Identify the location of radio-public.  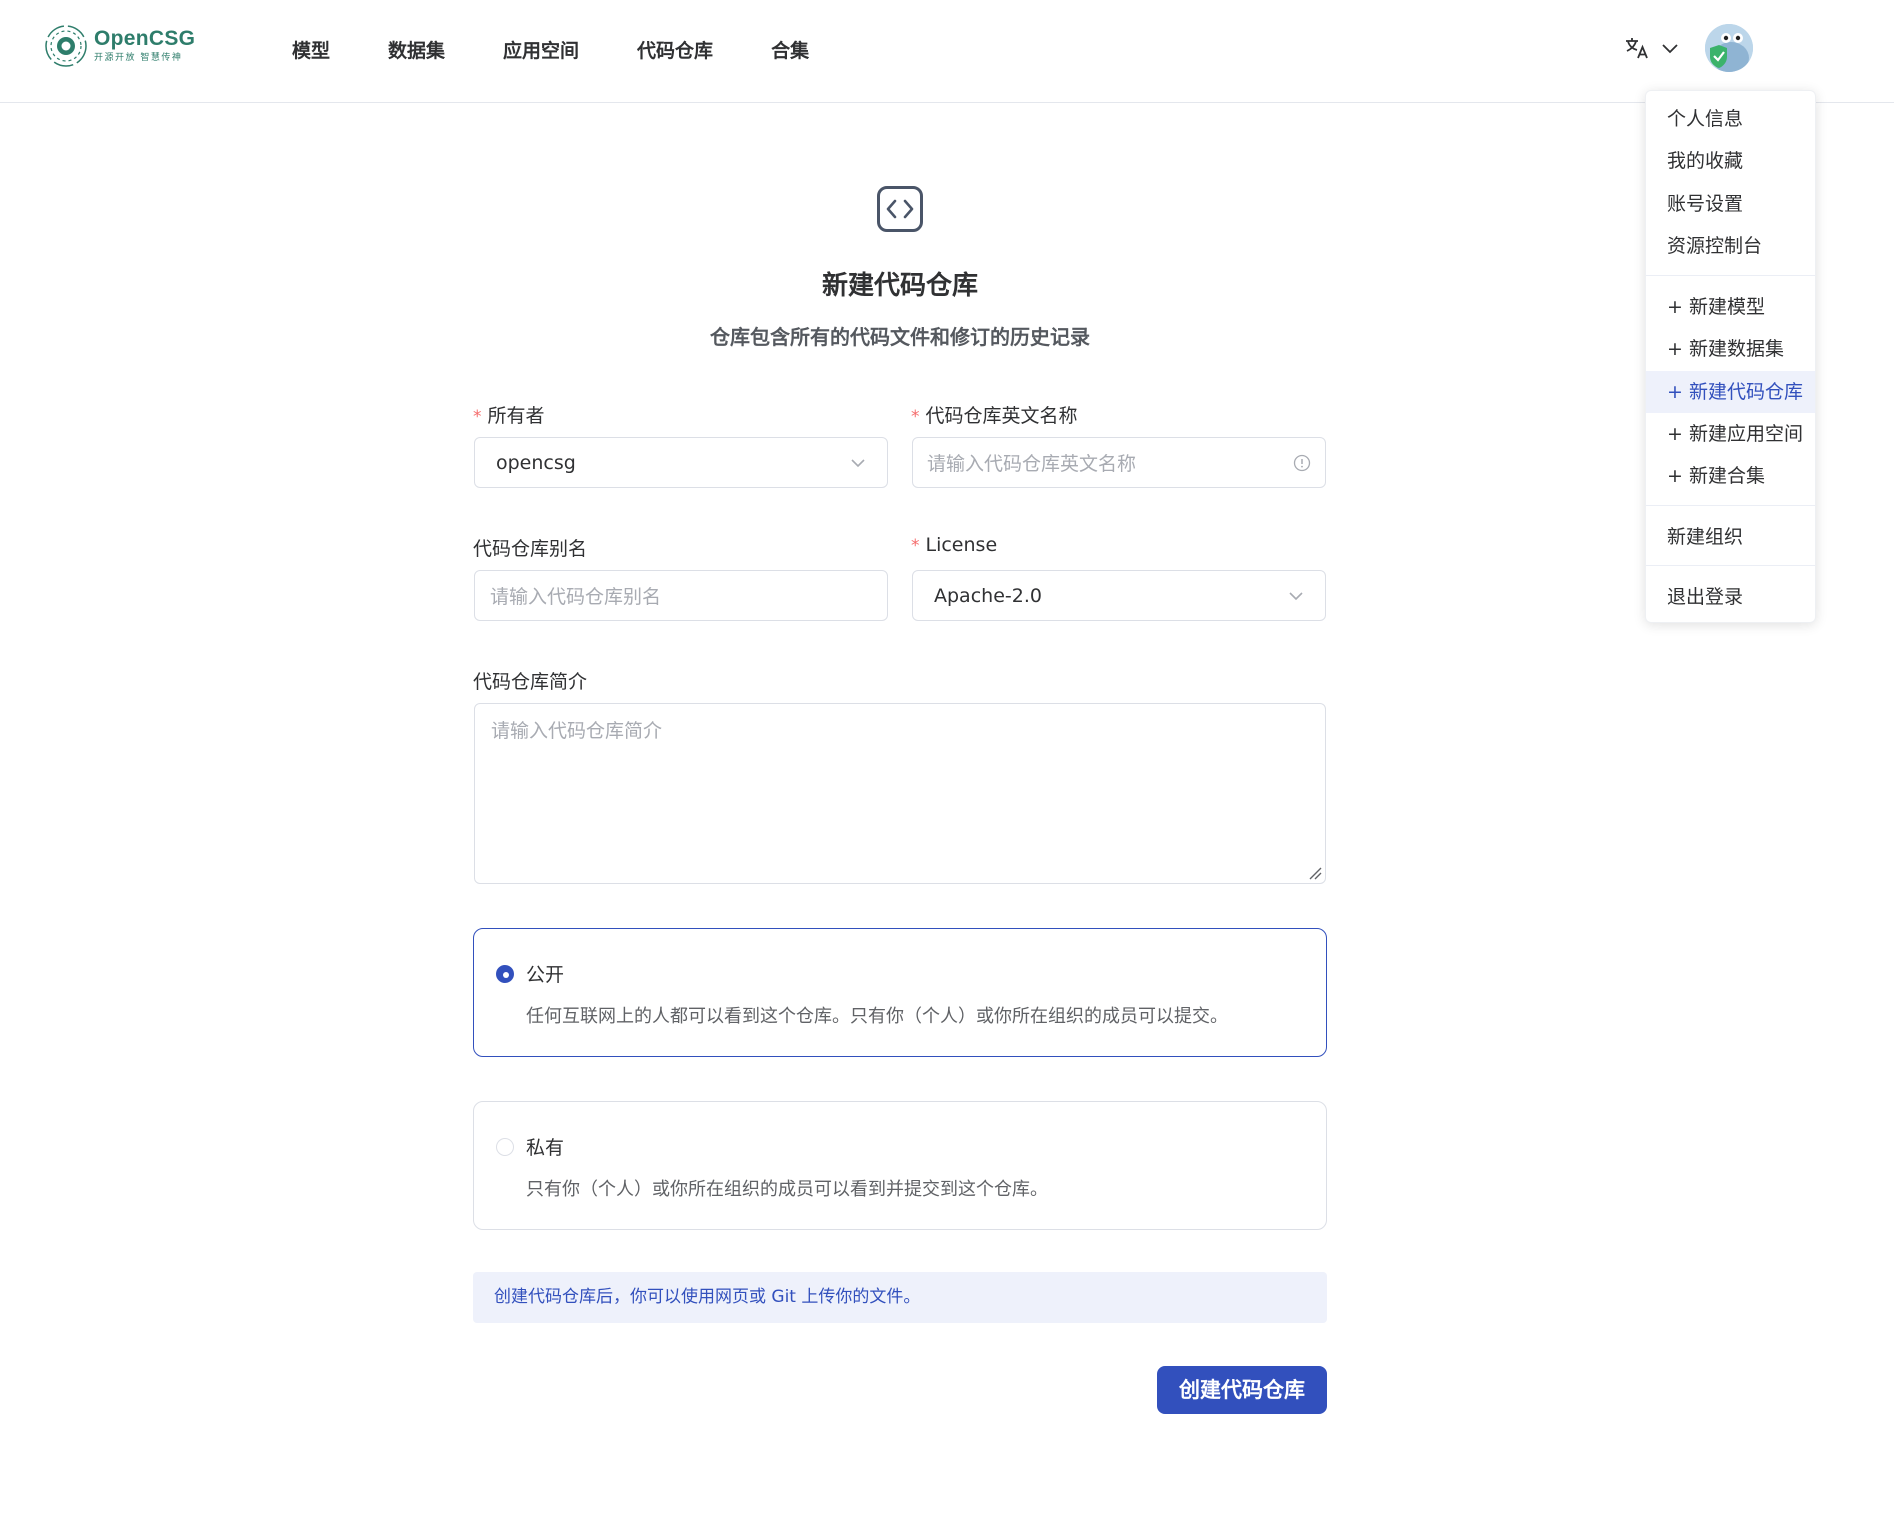
(505, 974).